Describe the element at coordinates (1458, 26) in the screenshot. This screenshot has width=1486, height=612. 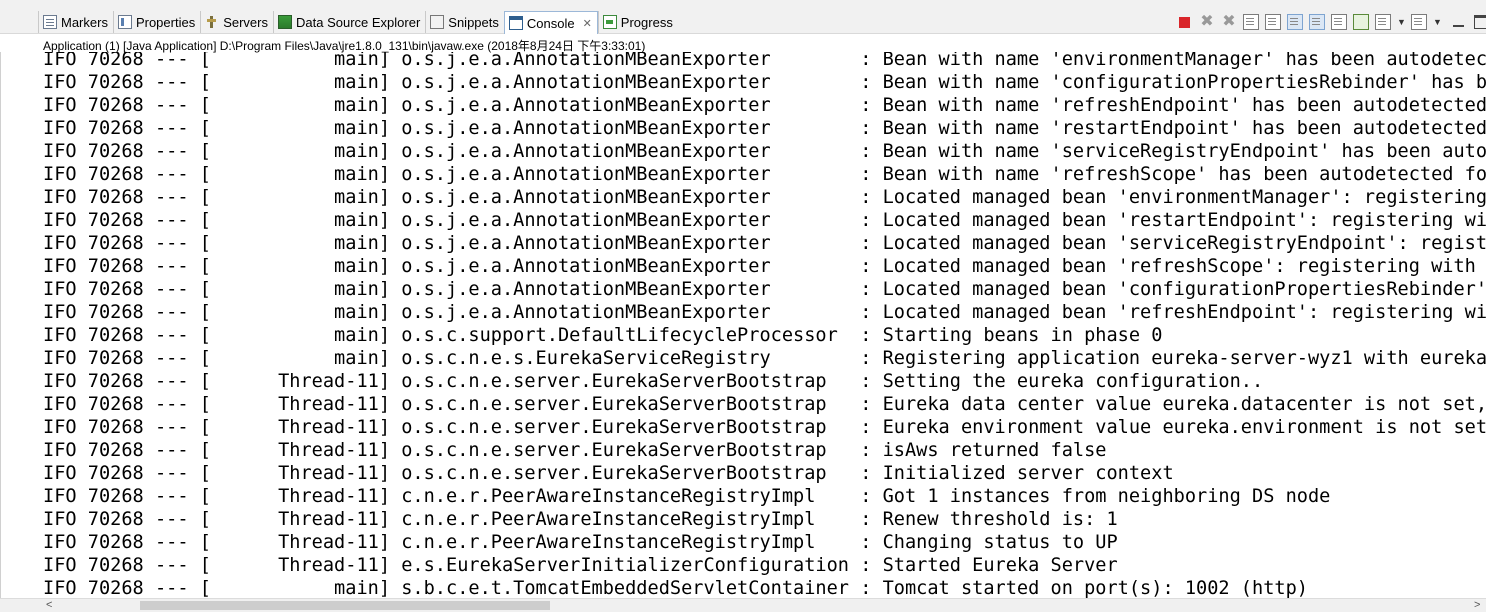
I see `minimize-icon` at that location.